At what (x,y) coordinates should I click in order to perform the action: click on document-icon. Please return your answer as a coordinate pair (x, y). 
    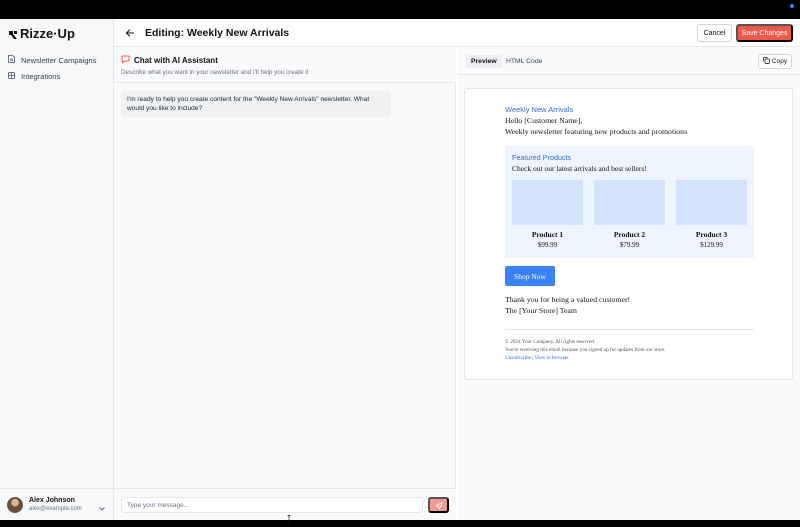
    Looking at the image, I should click on (11, 60).